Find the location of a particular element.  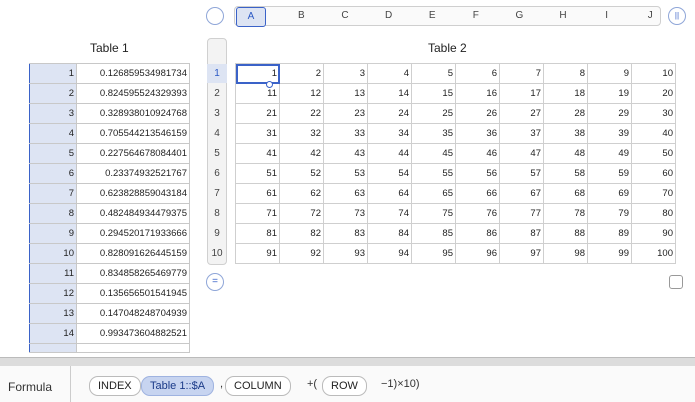

cell: 71 is located at coordinates (257, 213).